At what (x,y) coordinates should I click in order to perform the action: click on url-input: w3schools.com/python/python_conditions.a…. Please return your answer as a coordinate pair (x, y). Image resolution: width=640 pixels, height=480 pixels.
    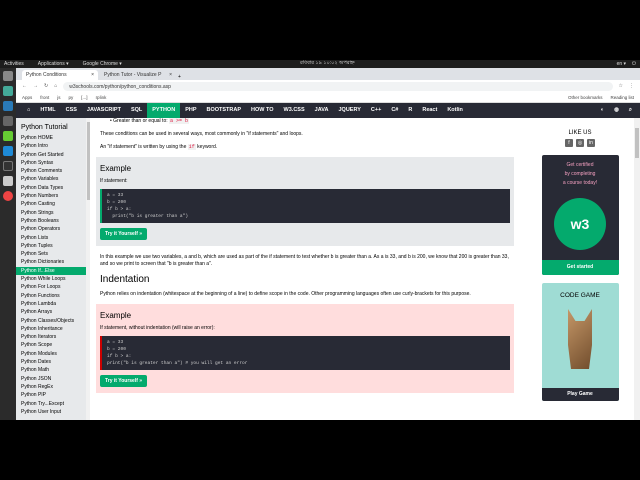
    Looking at the image, I should click on (338, 86).